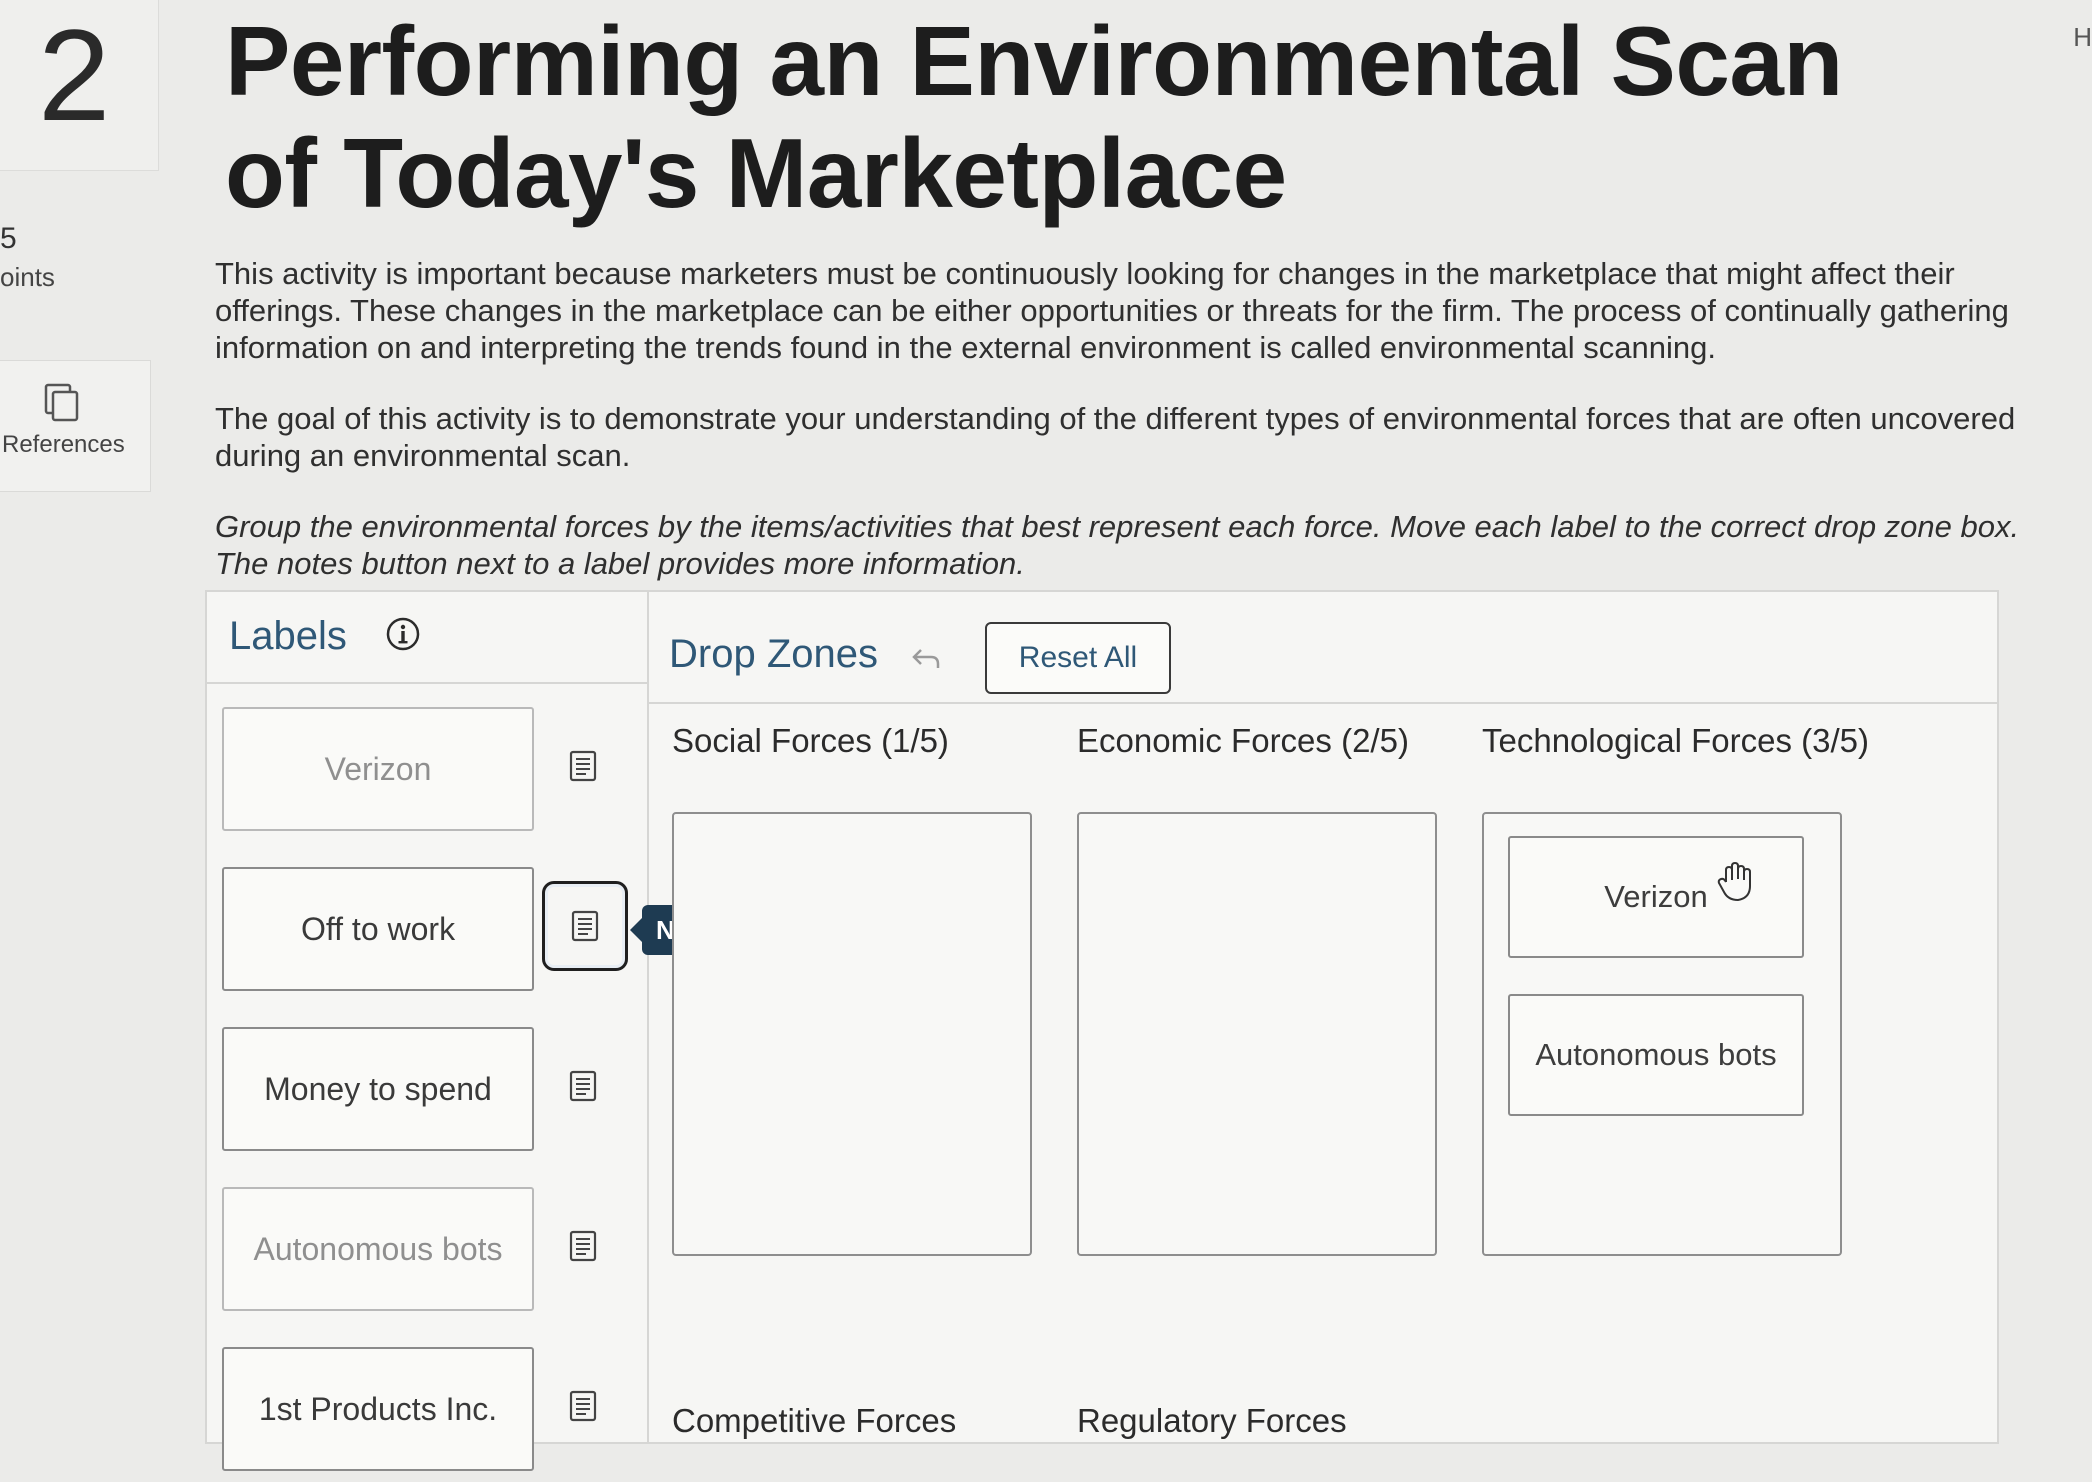 Image resolution: width=2092 pixels, height=1482 pixels. What do you see at coordinates (378, 1409) in the screenshot?
I see `label-card: 1st Products Inc.` at bounding box center [378, 1409].